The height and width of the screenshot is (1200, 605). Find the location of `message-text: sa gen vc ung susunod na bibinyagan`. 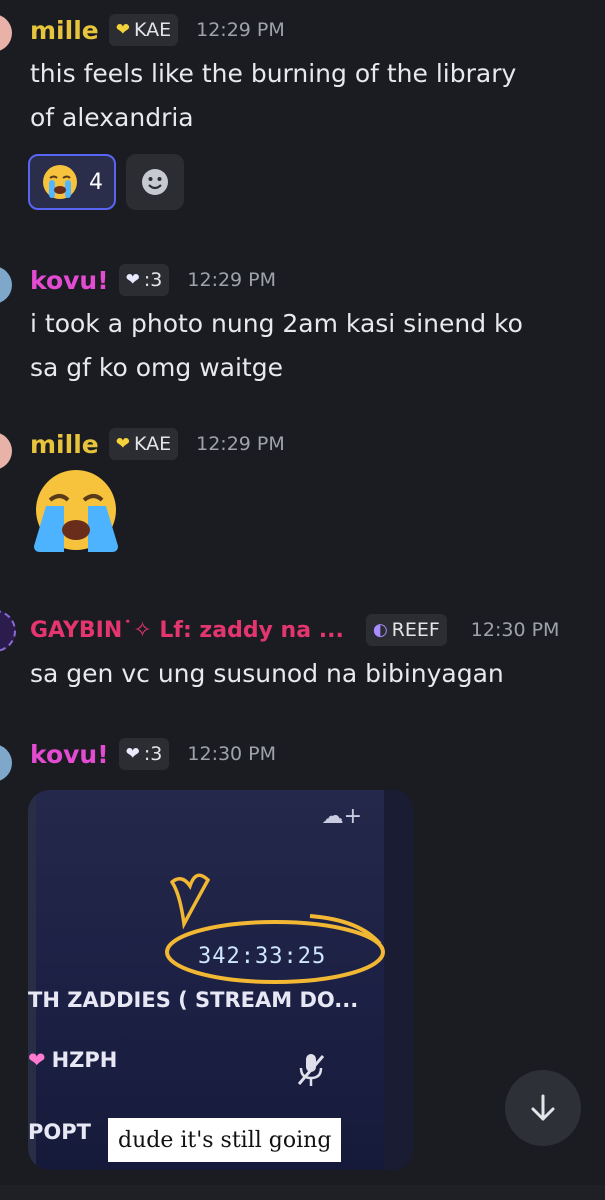

message-text: sa gen vc ung susunod na bibinyagan is located at coordinates (310, 674).